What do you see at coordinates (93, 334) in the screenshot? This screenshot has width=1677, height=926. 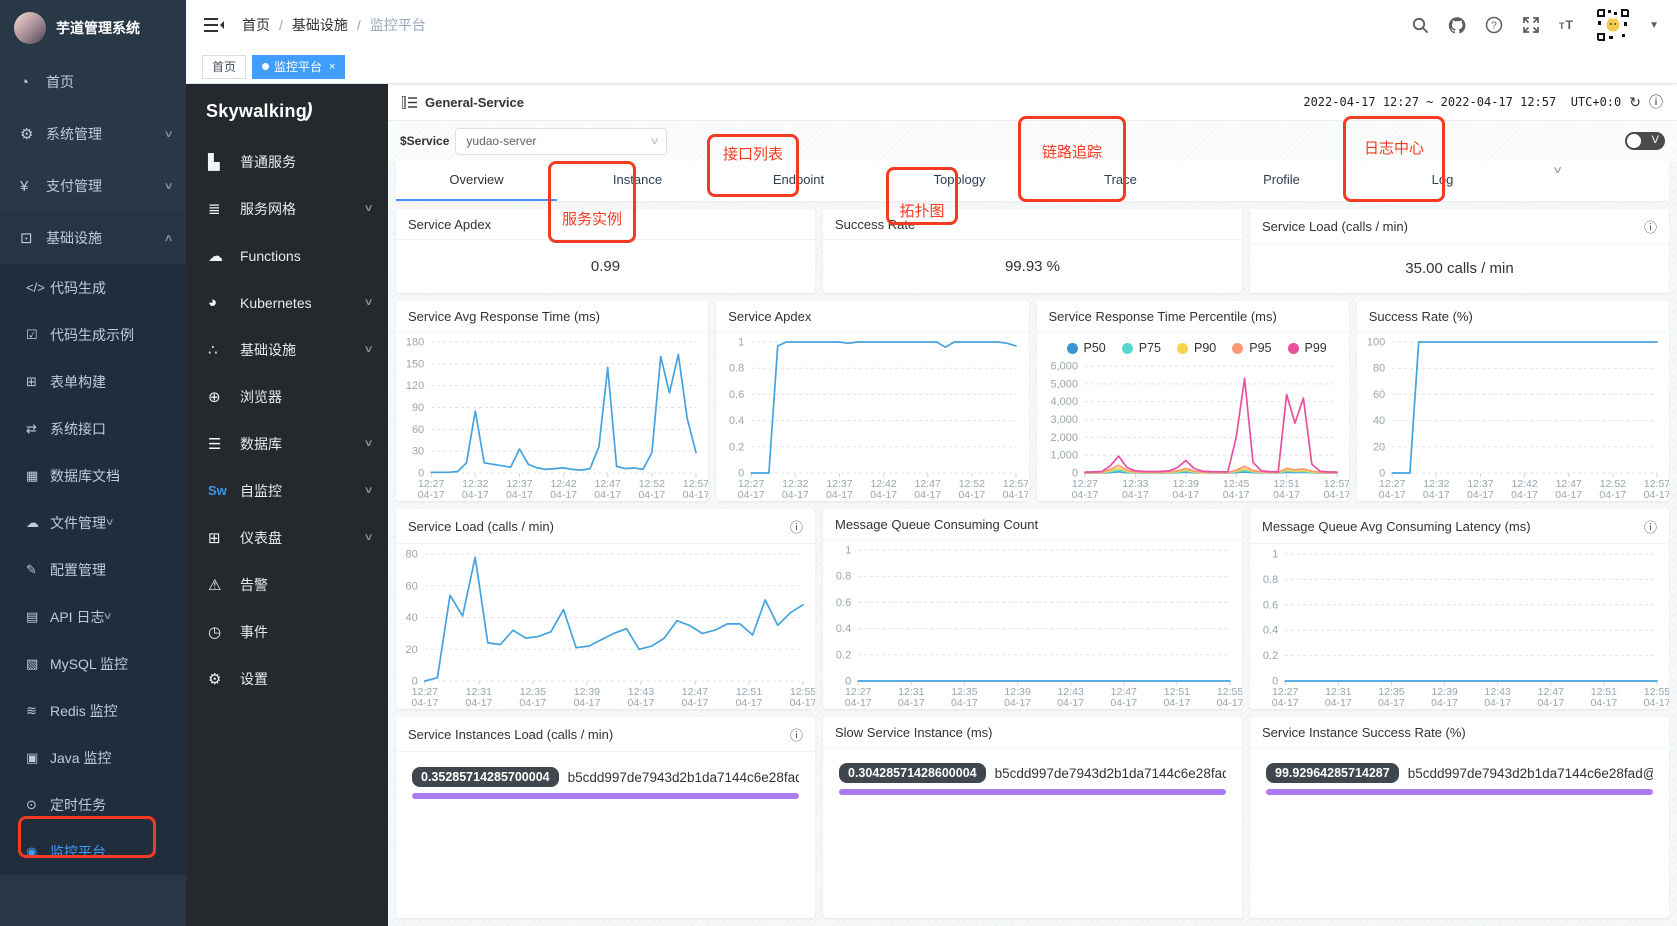 I see `sidebar-subitem-1: ☑ 代码生成示例` at bounding box center [93, 334].